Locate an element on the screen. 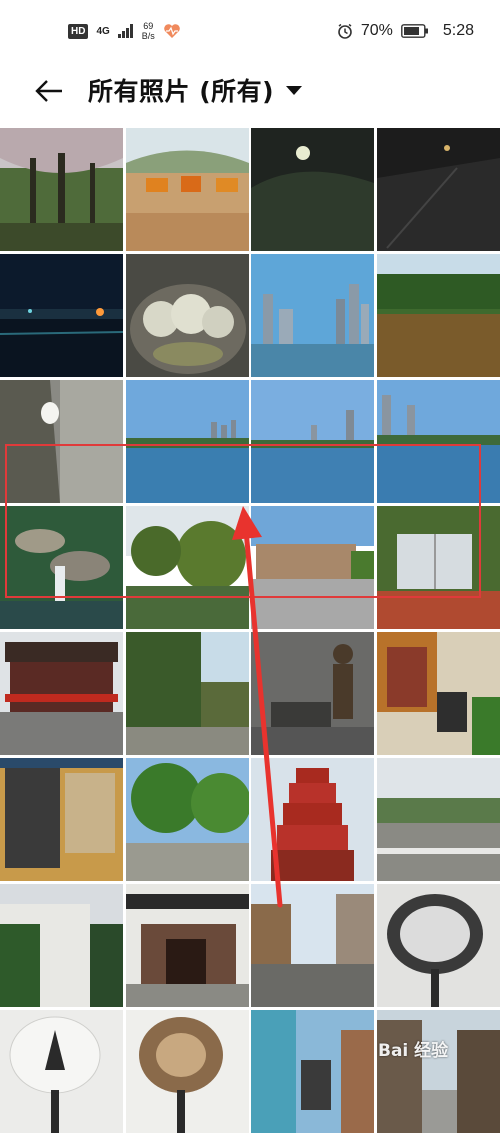  status-right: 70% 5:28 is located at coordinates (405, 31).